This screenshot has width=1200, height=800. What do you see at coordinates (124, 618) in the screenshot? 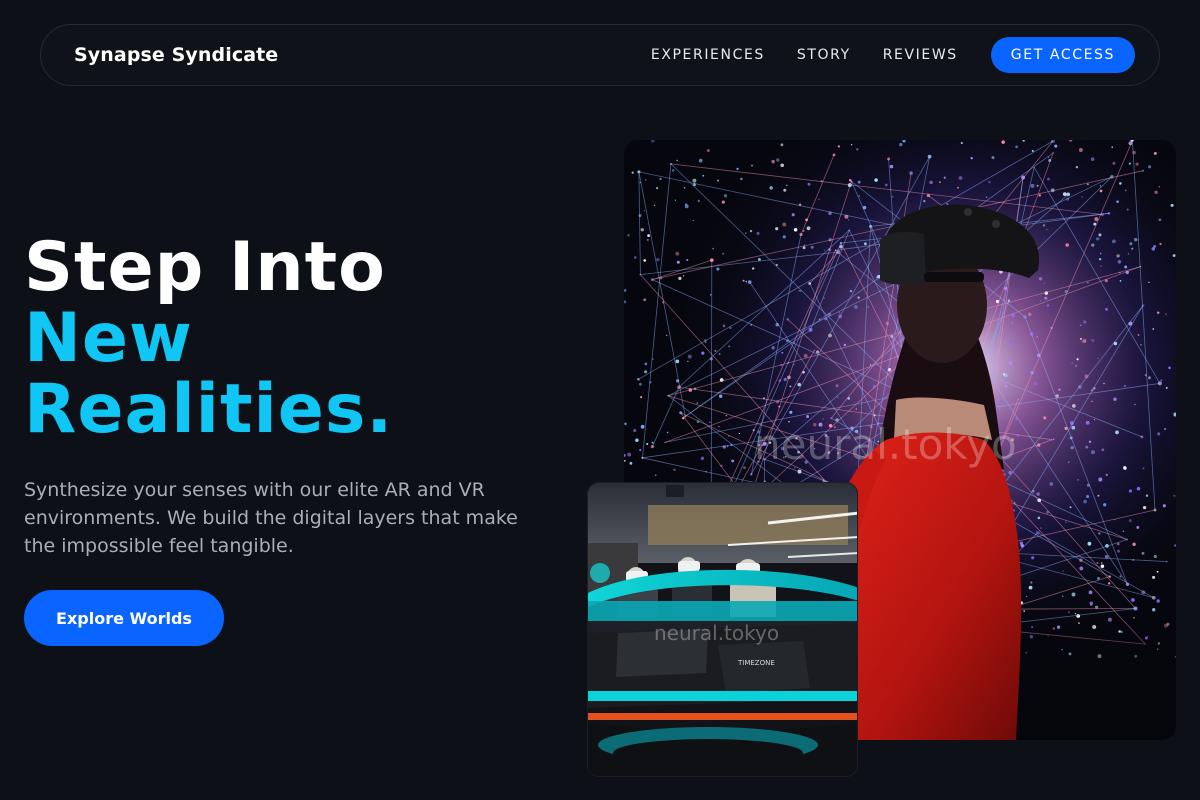
I see `explore-worlds-button: Explore Worlds` at bounding box center [124, 618].